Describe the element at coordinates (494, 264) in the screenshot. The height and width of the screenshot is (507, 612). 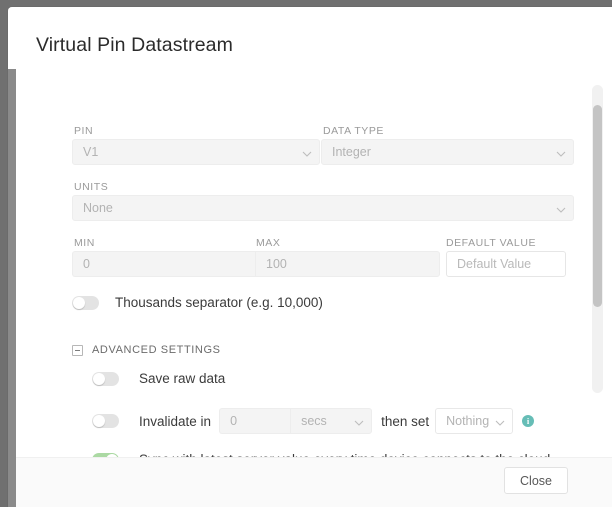
I see `default-value-placeholder: Default Value` at that location.